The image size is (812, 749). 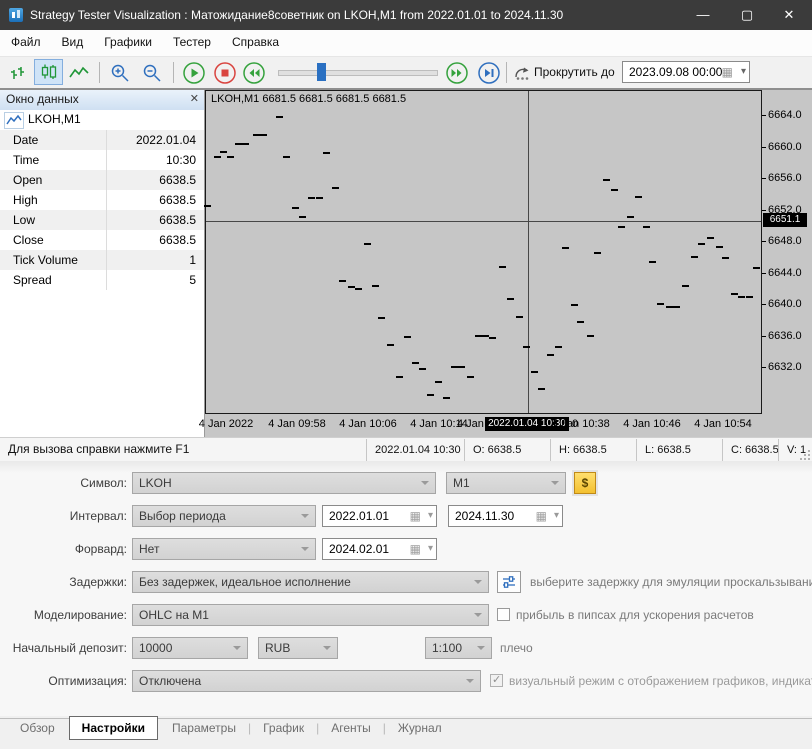 What do you see at coordinates (152, 72) in the screenshot?
I see `zoom-out-button` at bounding box center [152, 72].